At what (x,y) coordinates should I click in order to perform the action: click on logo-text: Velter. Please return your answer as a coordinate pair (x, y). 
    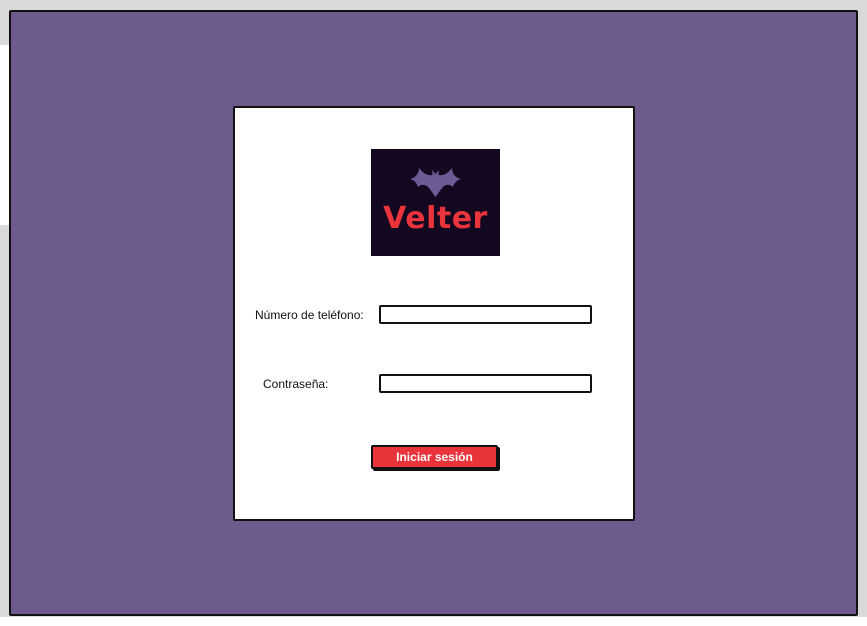
    Looking at the image, I should click on (435, 218).